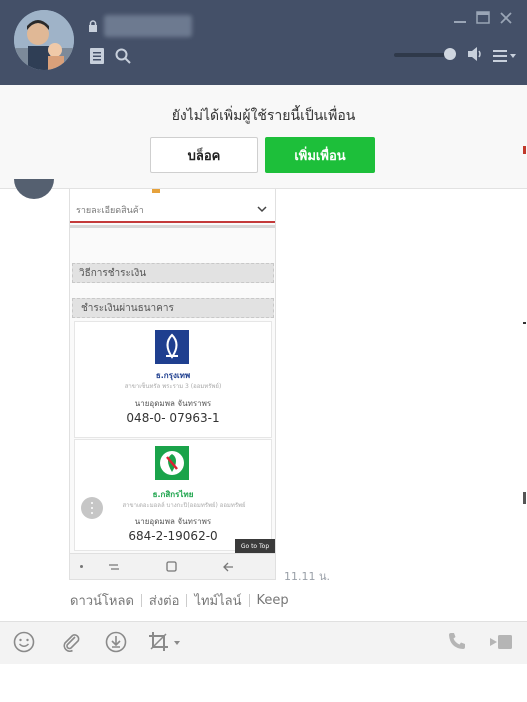 Image resolution: width=527 pixels, height=702 pixels. What do you see at coordinates (263, 643) in the screenshot?
I see `message-toolbar` at bounding box center [263, 643].